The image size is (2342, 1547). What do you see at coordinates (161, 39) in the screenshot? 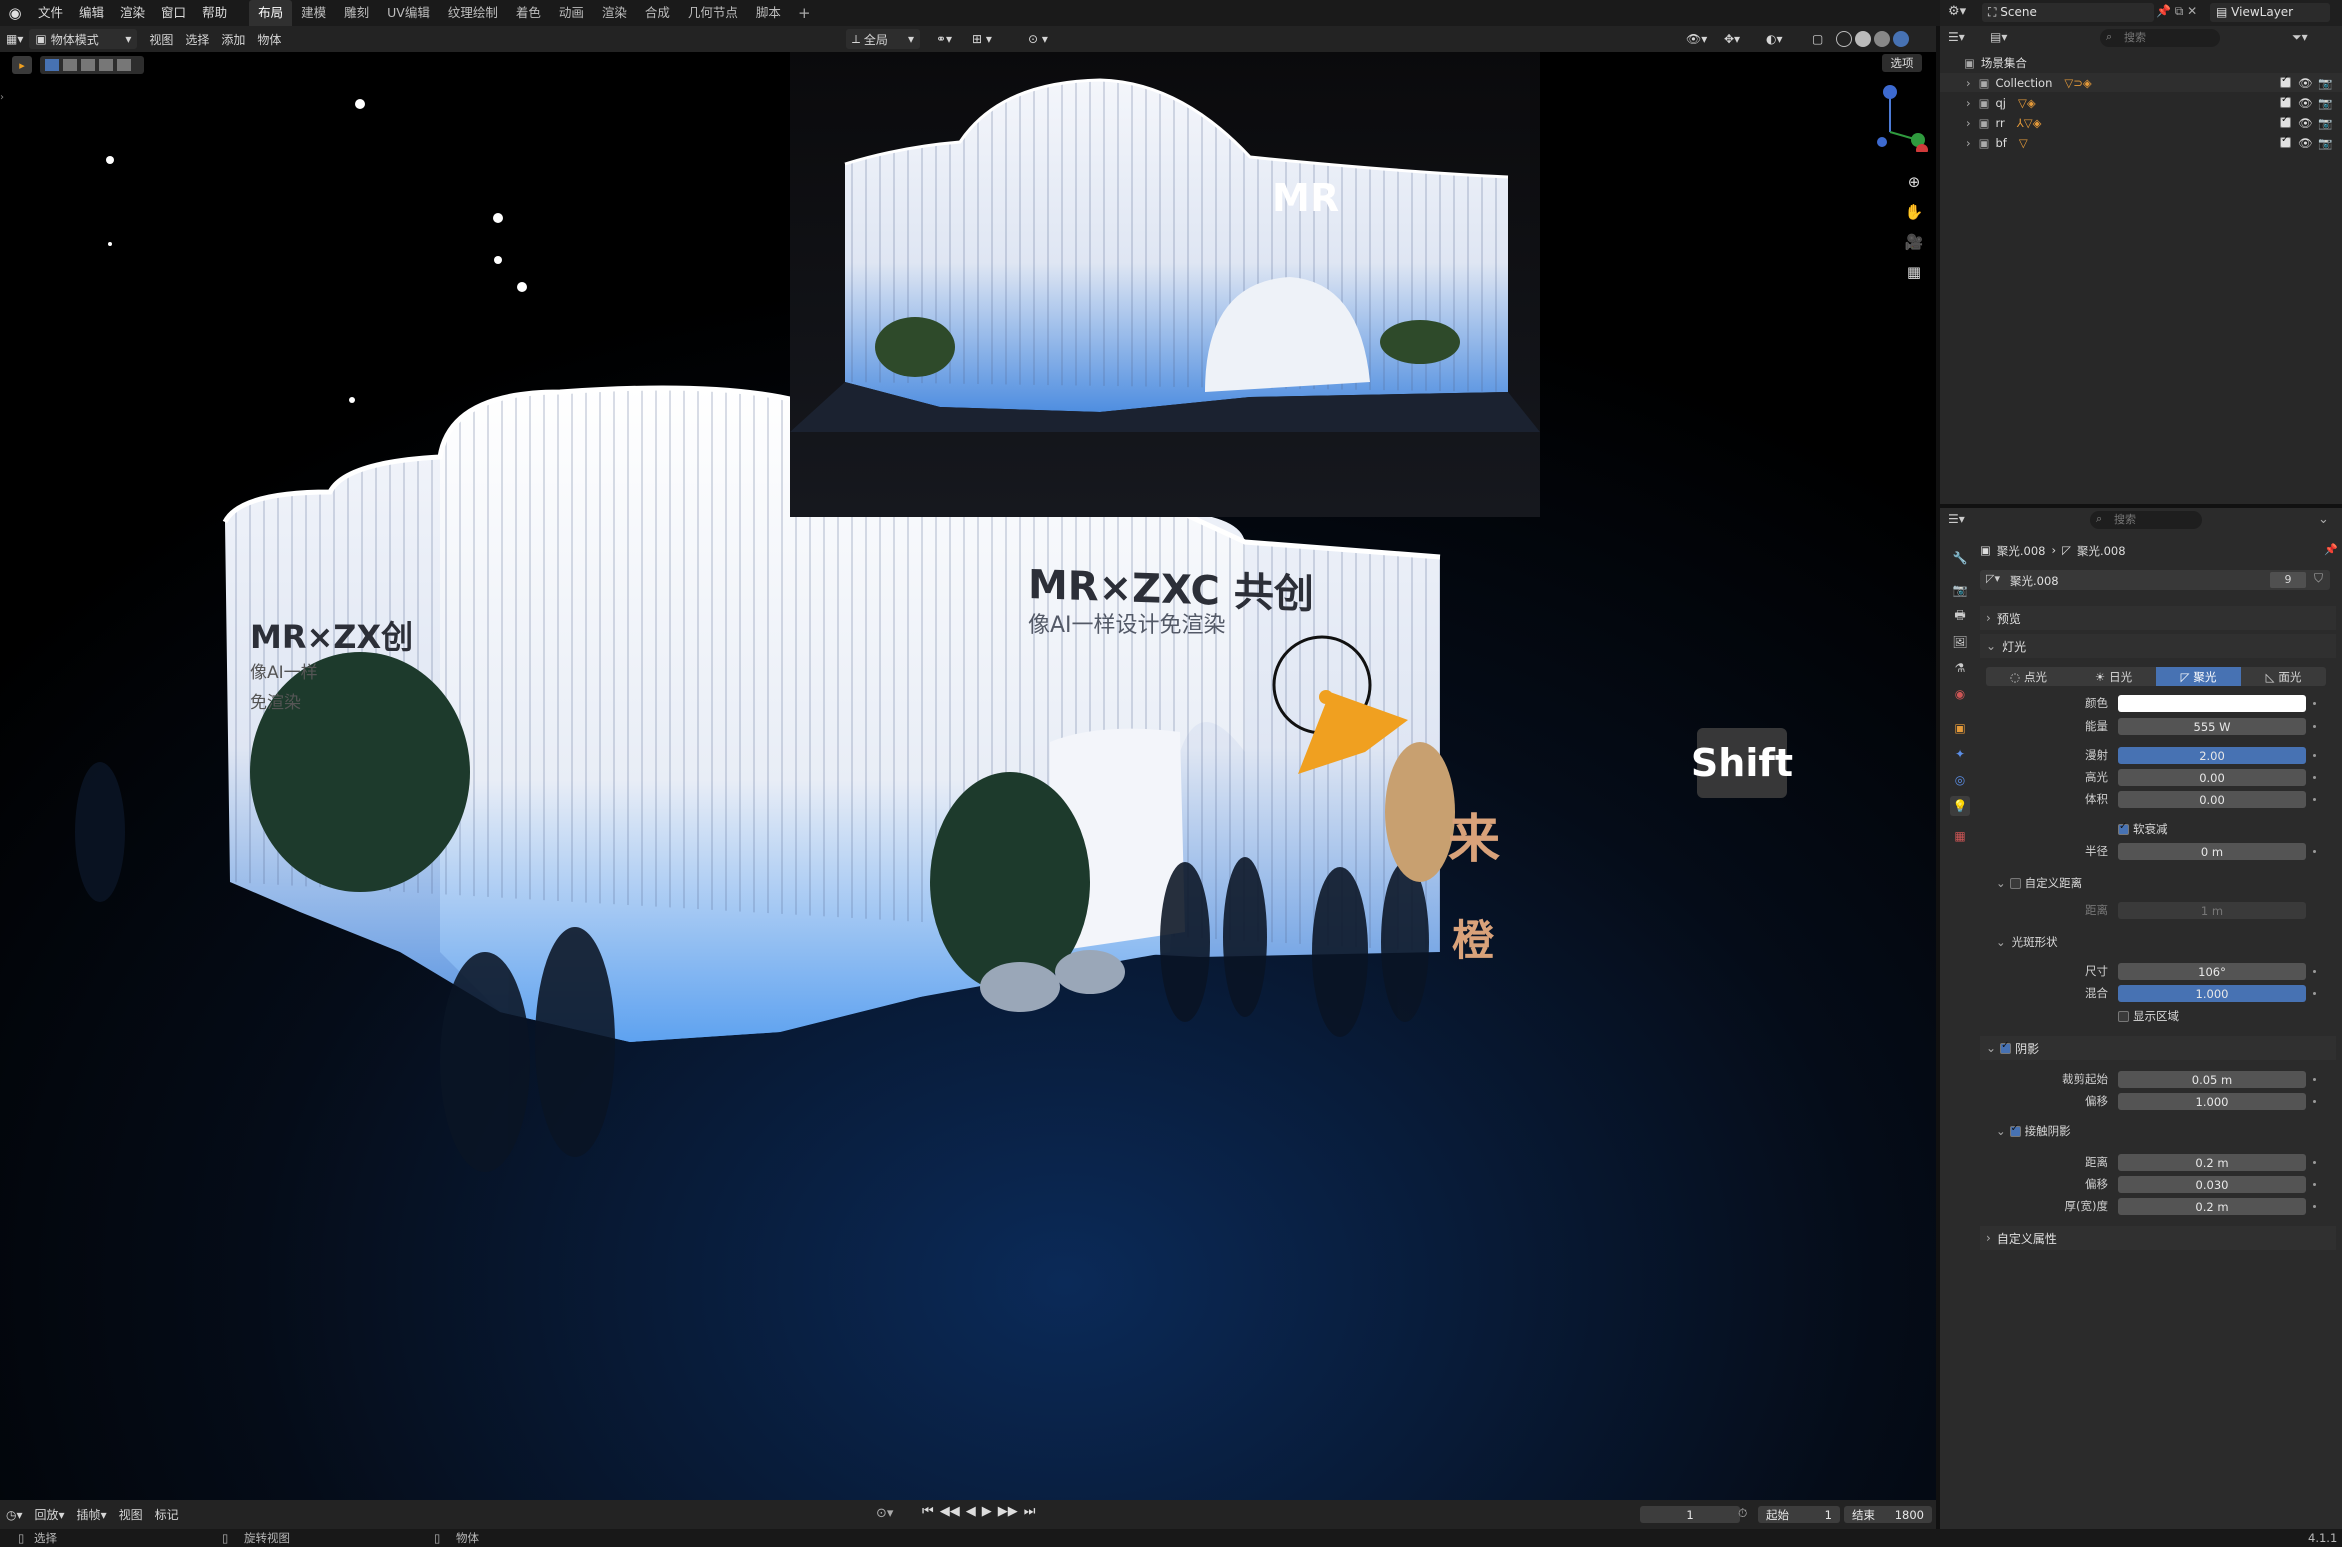
I see `menu-view: 视图` at bounding box center [161, 39].